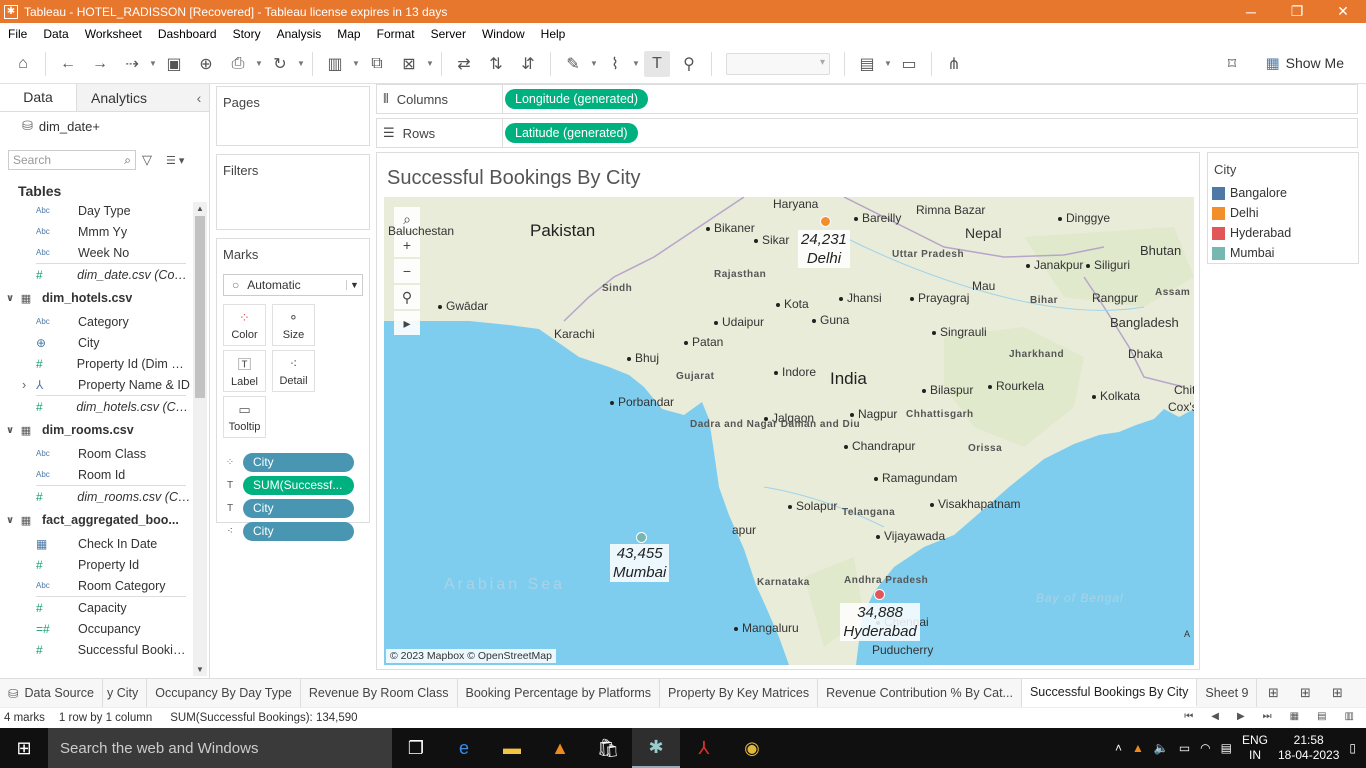 The image size is (1366, 768). What do you see at coordinates (293, 116) in the screenshot?
I see `pages-shelf: Pages` at bounding box center [293, 116].